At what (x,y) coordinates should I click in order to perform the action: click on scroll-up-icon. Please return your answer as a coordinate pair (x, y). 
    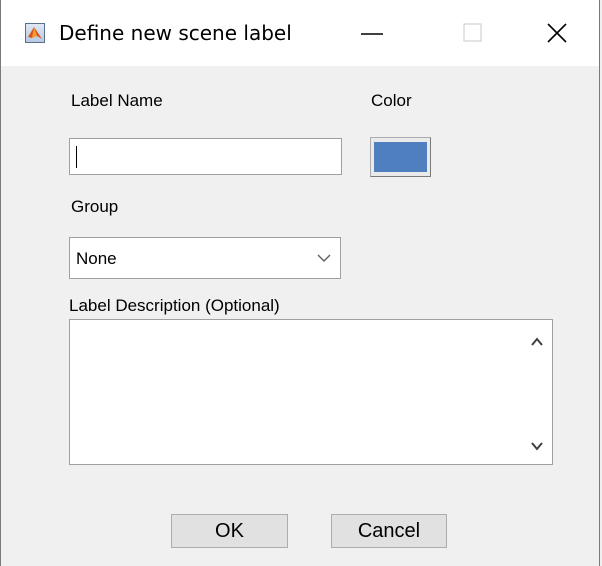
    Looking at the image, I should click on (537, 342).